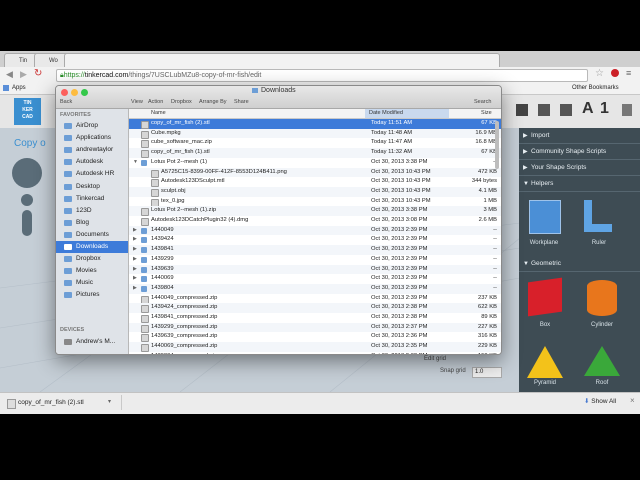 This screenshot has height=480, width=640. What do you see at coordinates (486, 113) in the screenshot?
I see `size-column-header: Size` at bounding box center [486, 113].